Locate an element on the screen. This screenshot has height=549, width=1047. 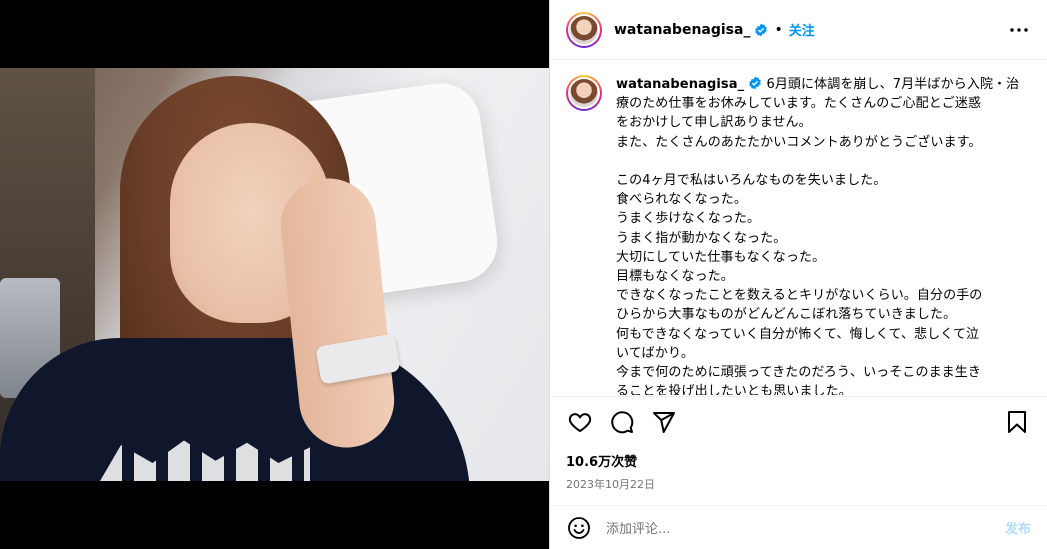
caption-author-avatar is located at coordinates (584, 93).